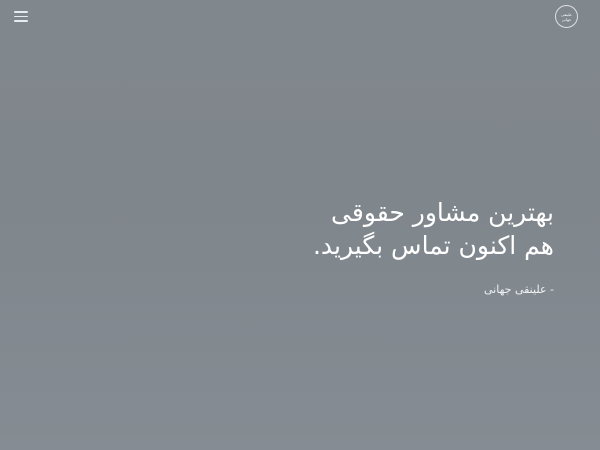 The width and height of the screenshot is (600, 450). Describe the element at coordinates (21, 21) in the screenshot. I see `menu-bar-bottom` at that location.